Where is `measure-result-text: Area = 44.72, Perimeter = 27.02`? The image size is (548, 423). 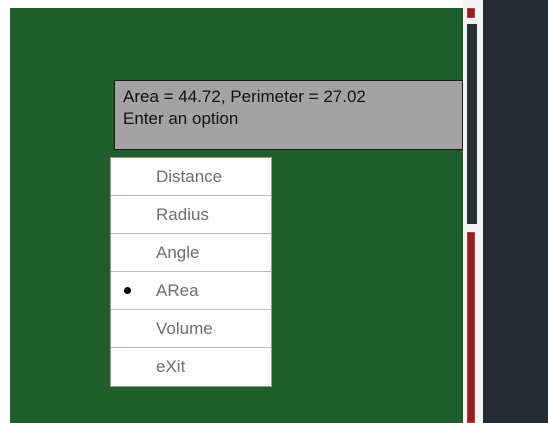 measure-result-text: Area = 44.72, Perimeter = 27.02 is located at coordinates (244, 96).